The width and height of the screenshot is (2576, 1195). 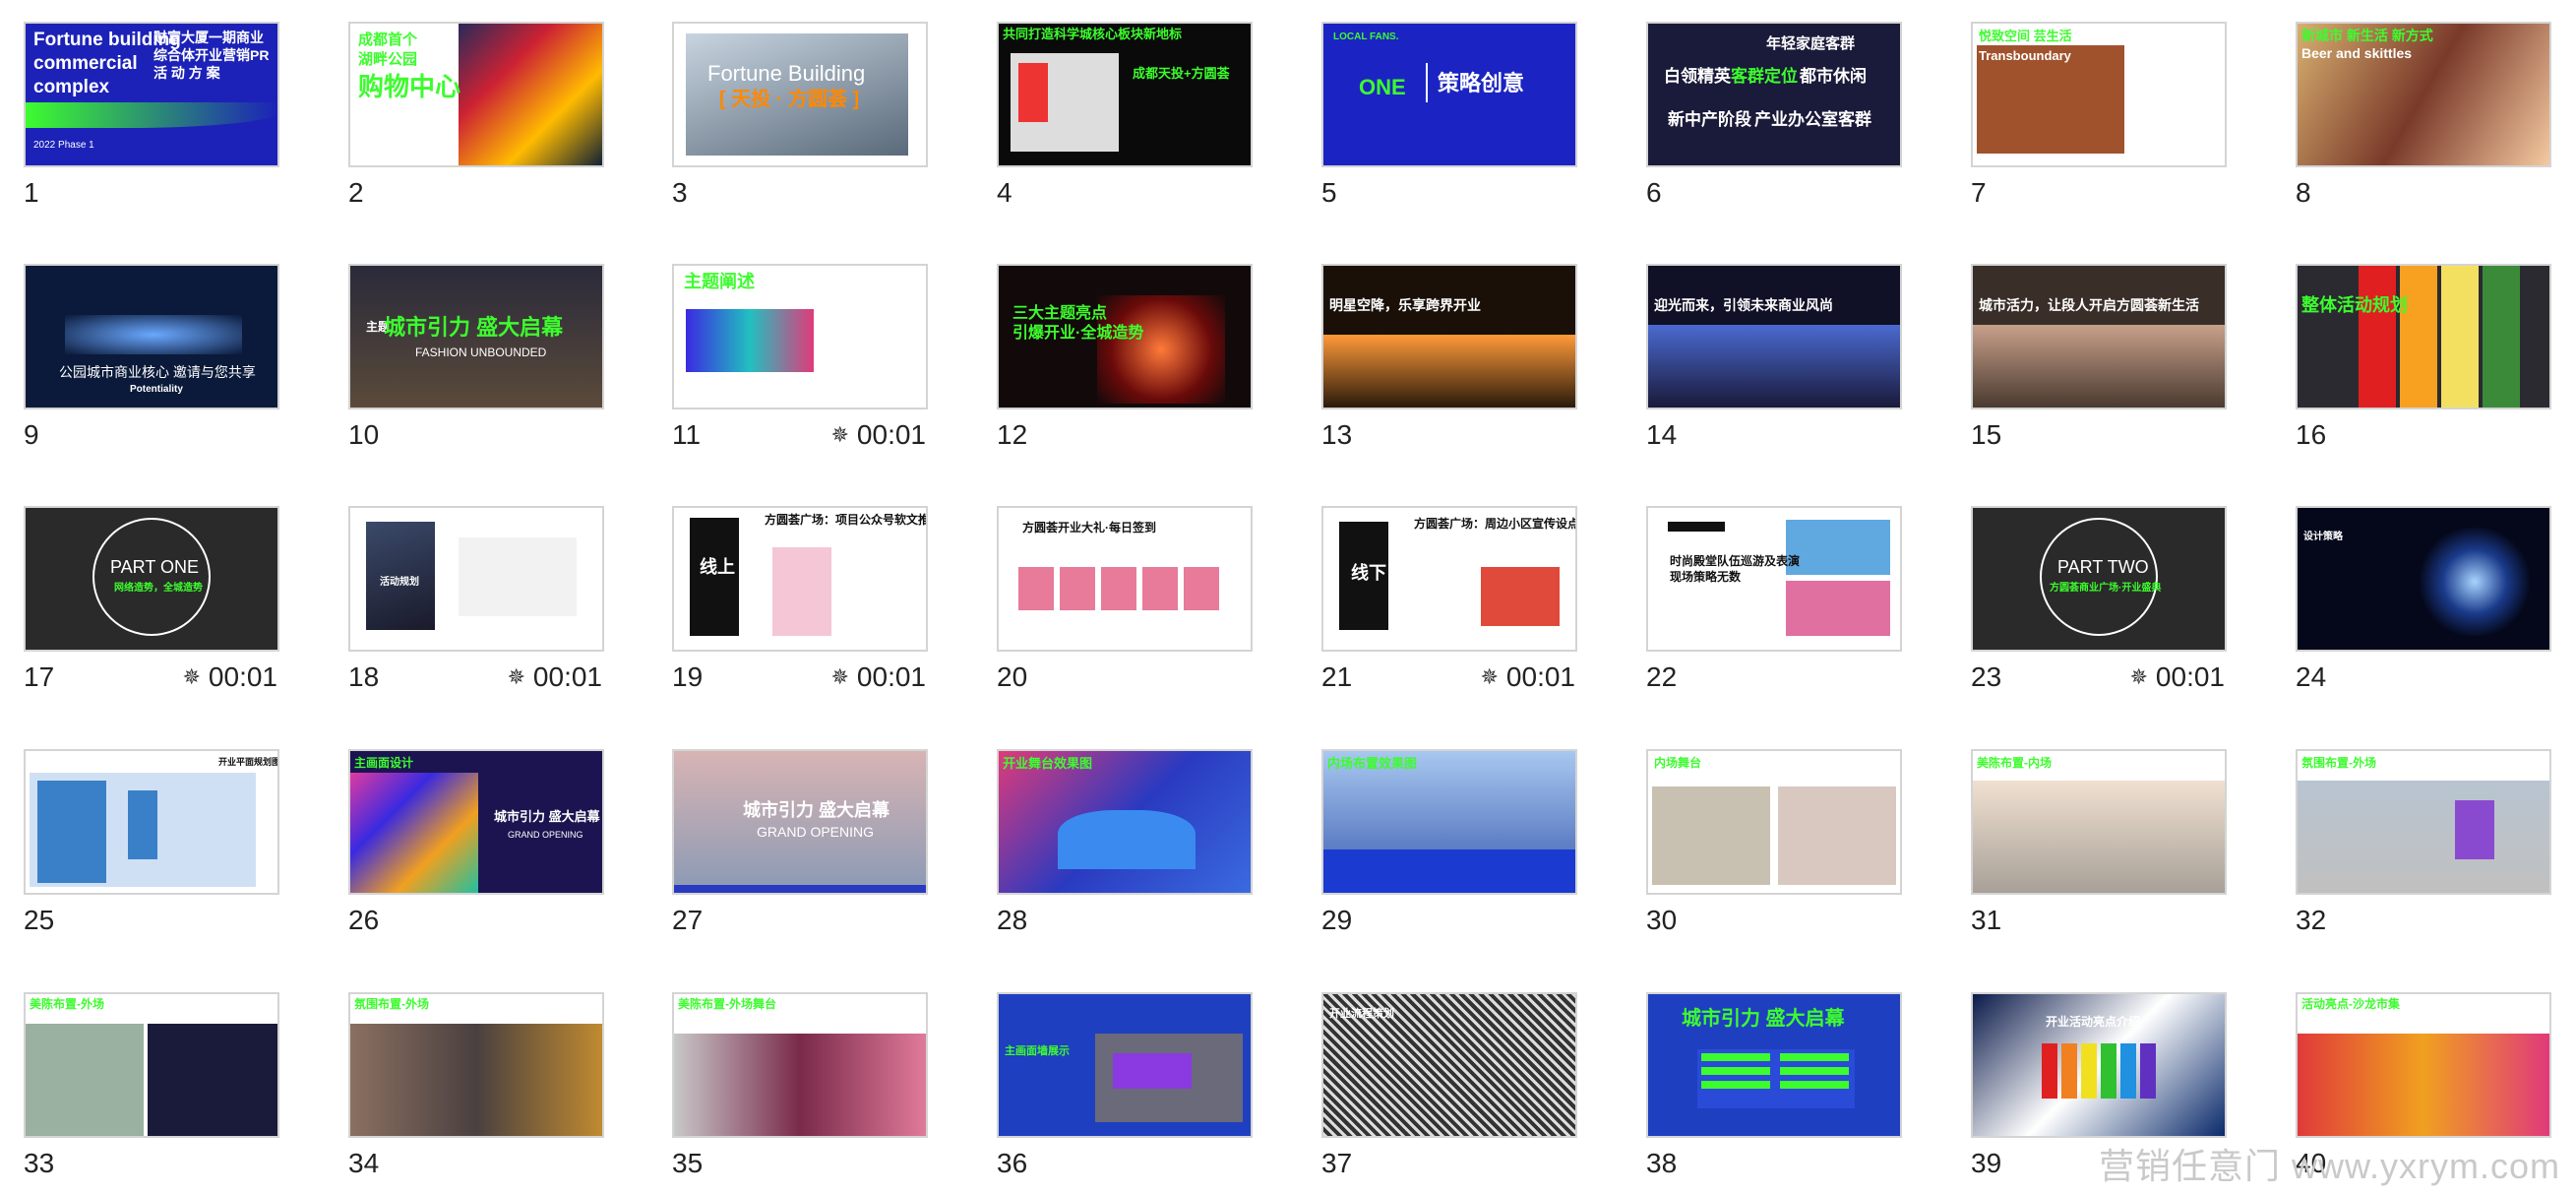 I want to click on slide-thumbnail-16: 整体活动规划 16, so click(x=2423, y=357).